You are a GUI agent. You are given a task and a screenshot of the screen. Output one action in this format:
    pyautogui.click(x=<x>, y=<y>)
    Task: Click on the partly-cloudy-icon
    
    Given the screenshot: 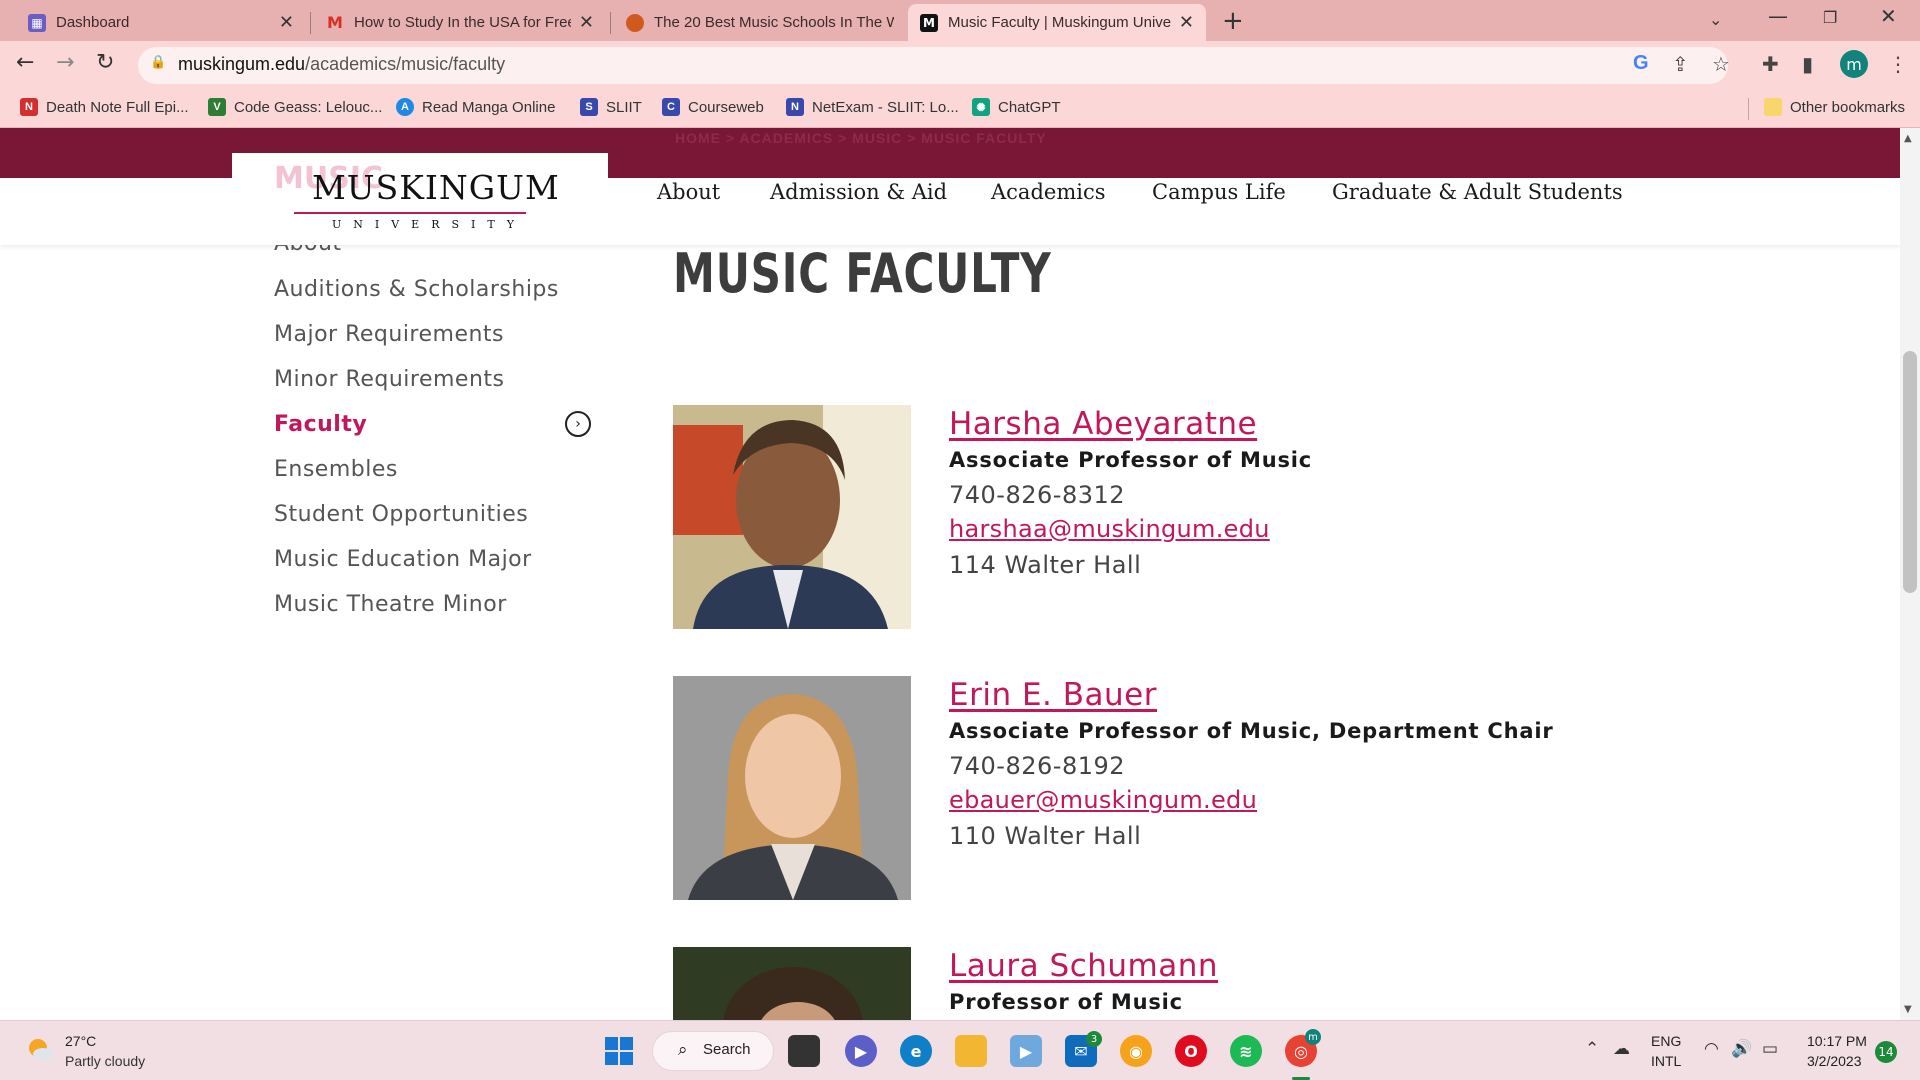 What is the action you would take?
    pyautogui.click(x=40, y=1049)
    